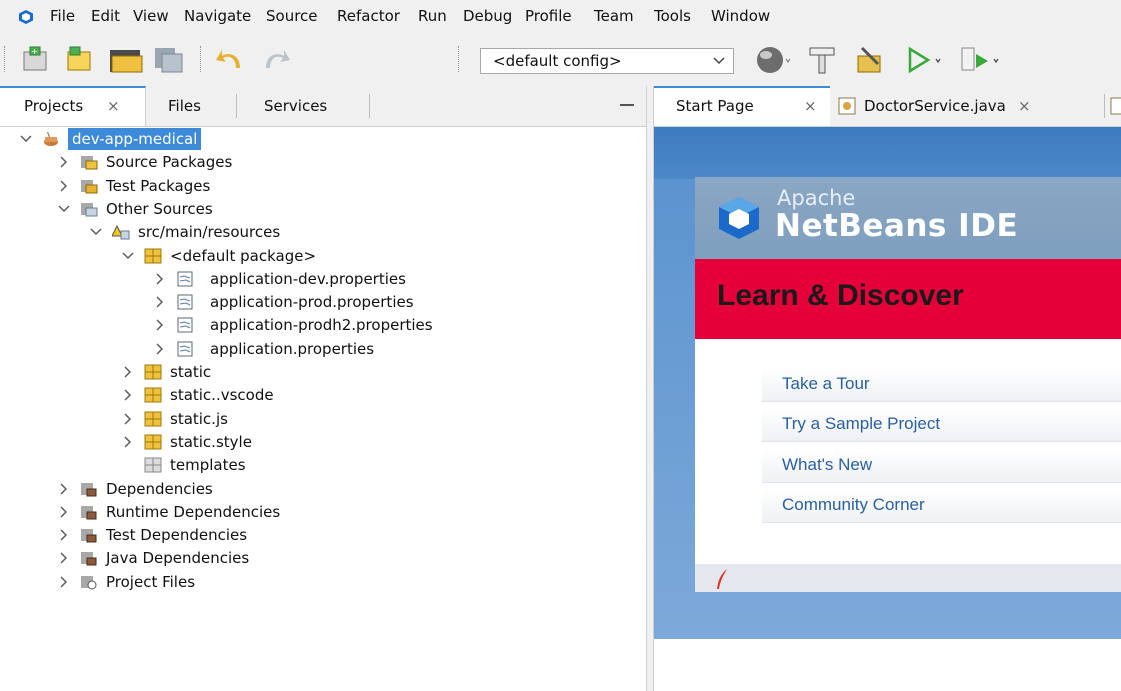 The width and height of the screenshot is (1121, 691). Describe the element at coordinates (935, 106) in the screenshot. I see `tab-doctorservice-label: DoctorService.java` at that location.